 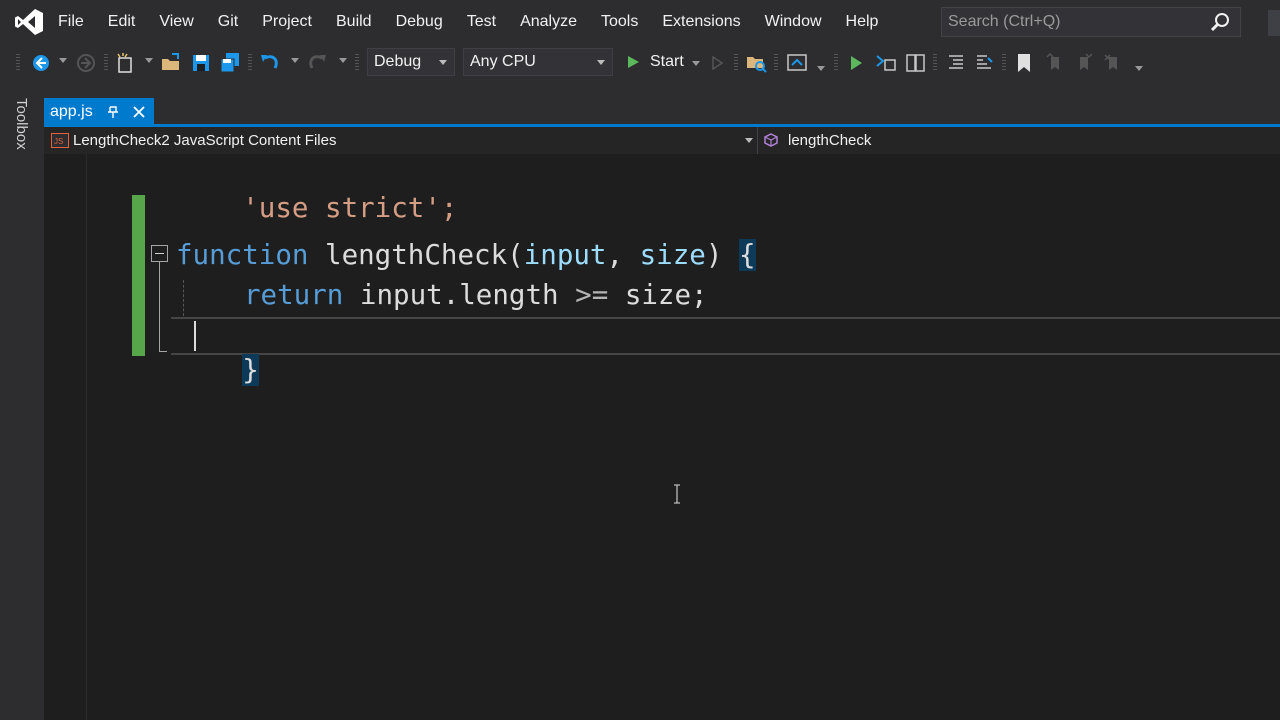 I want to click on line-gutter, so click(x=65, y=437).